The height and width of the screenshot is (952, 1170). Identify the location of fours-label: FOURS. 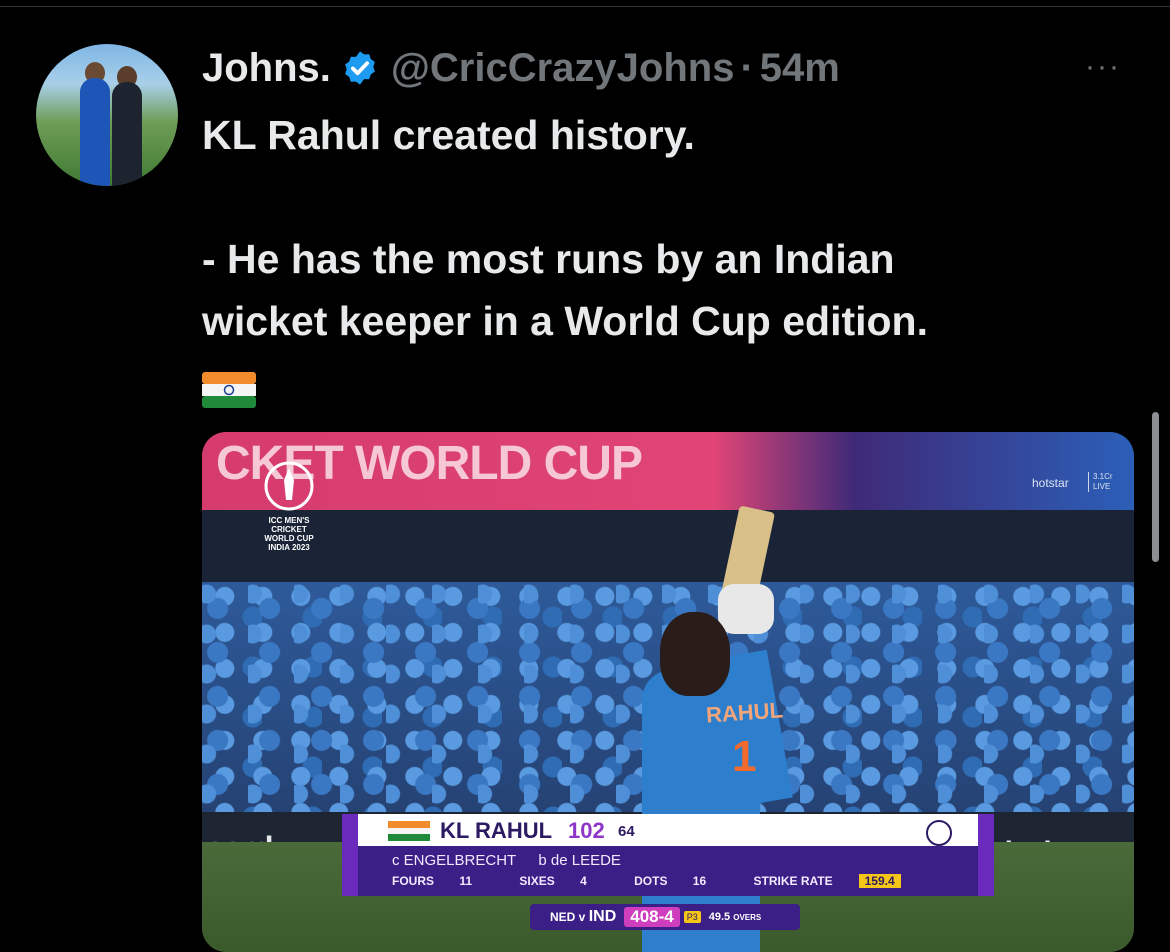
(413, 881).